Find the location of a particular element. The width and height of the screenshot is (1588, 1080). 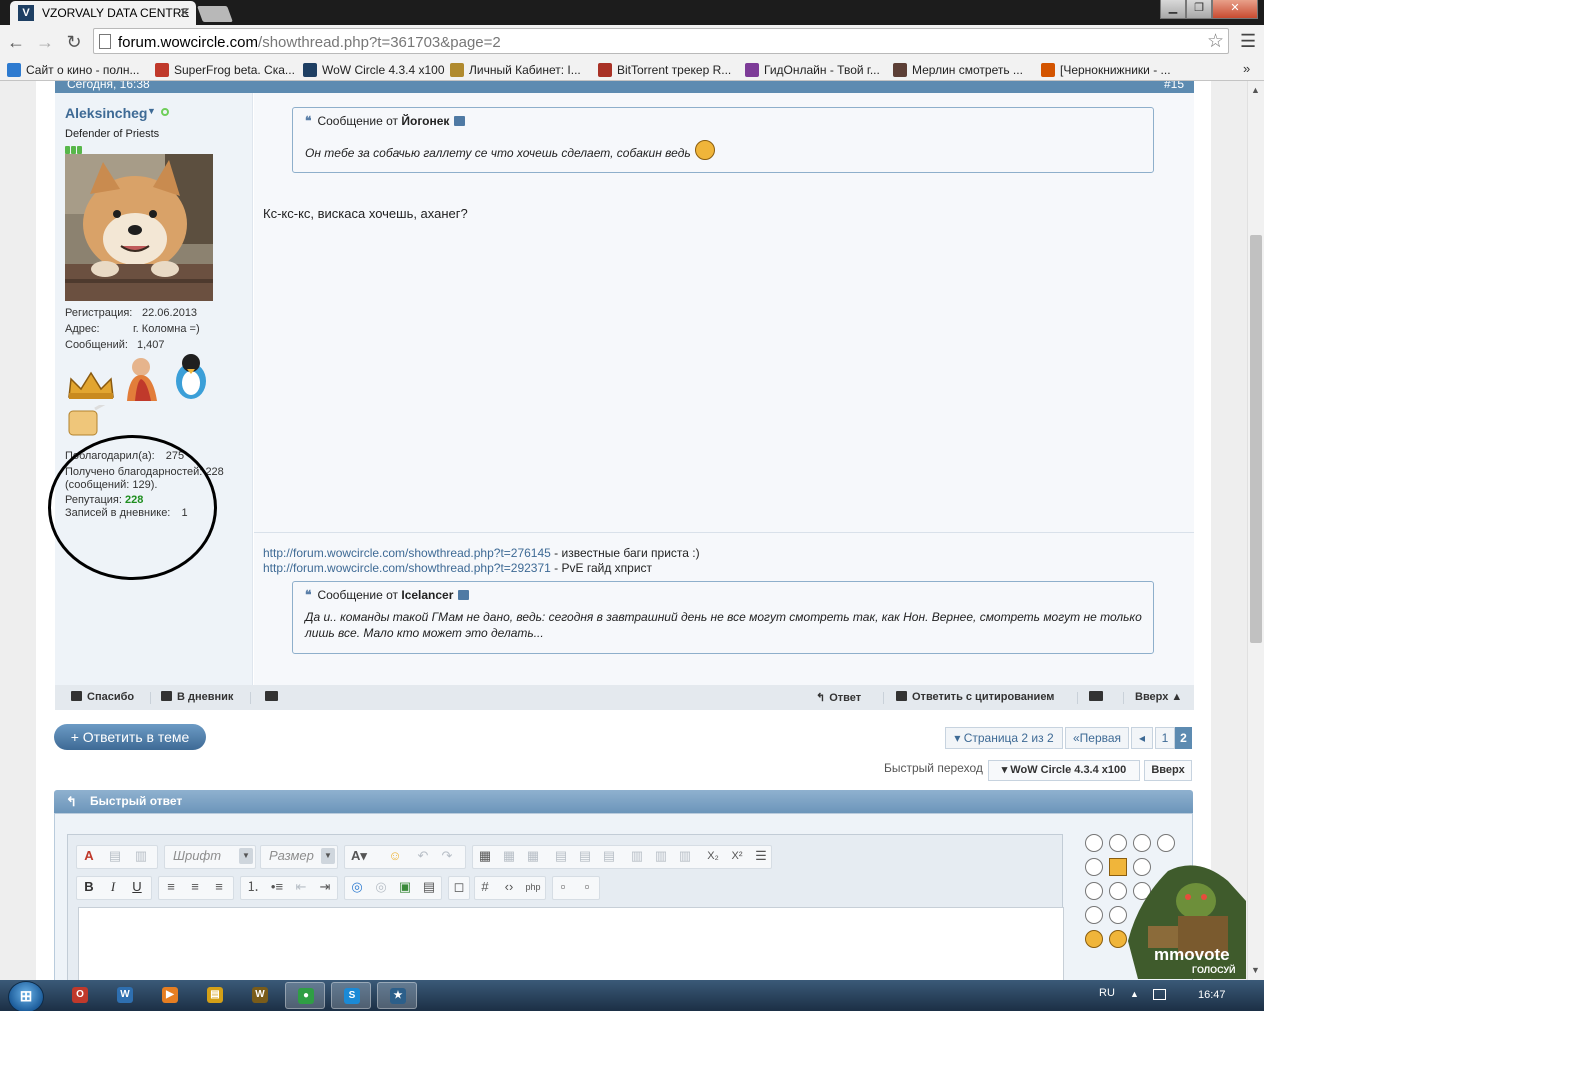

subscript-icon: X₂ is located at coordinates (713, 856).